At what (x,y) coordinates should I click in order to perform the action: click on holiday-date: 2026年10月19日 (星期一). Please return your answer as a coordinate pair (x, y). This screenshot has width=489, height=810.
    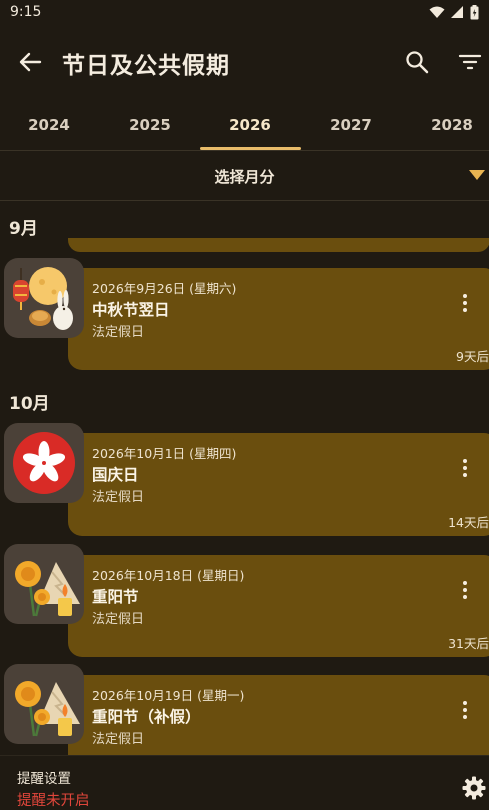
    Looking at the image, I should click on (168, 695).